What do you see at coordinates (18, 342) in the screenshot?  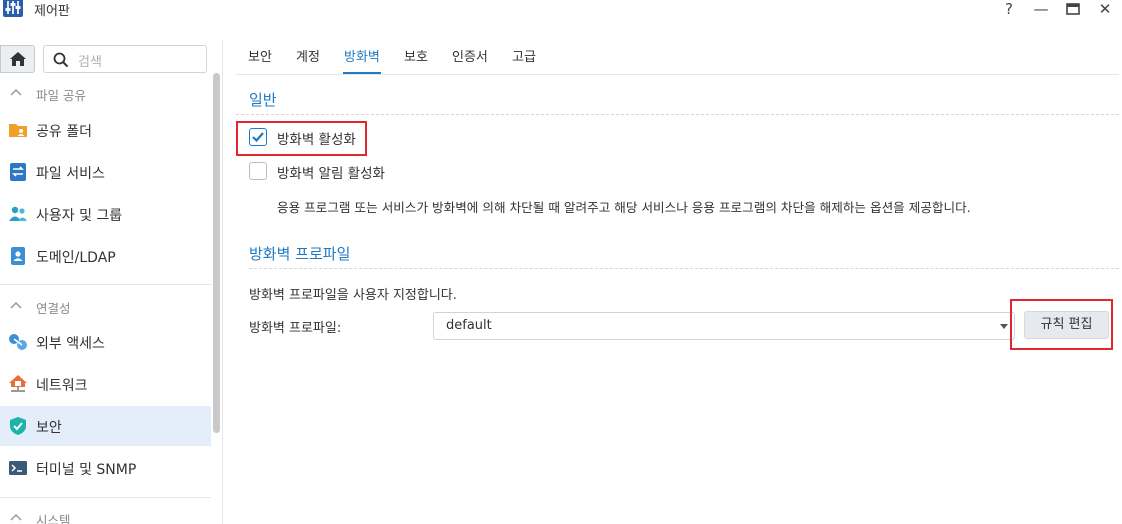 I see `external-access-icon` at bounding box center [18, 342].